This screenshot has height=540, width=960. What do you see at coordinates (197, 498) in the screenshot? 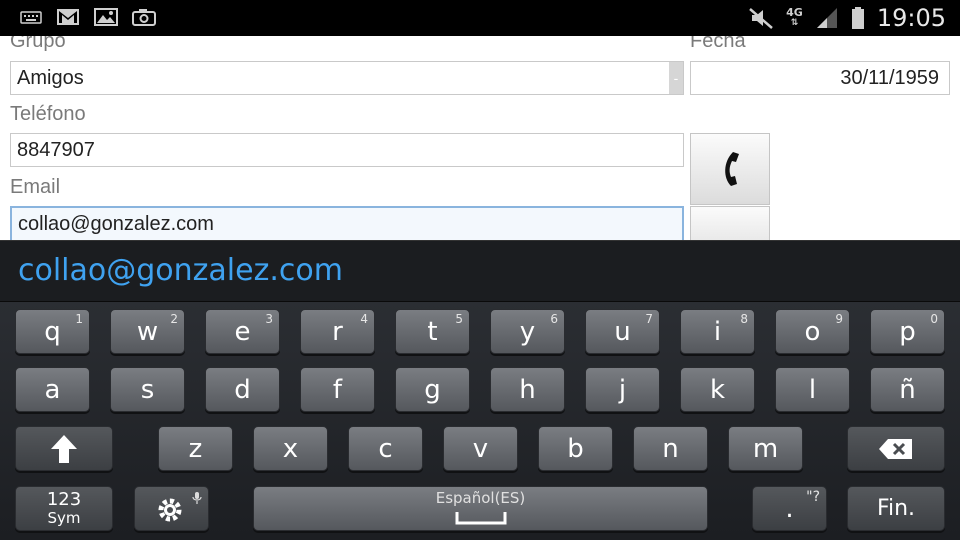
I see `microphone-icon` at bounding box center [197, 498].